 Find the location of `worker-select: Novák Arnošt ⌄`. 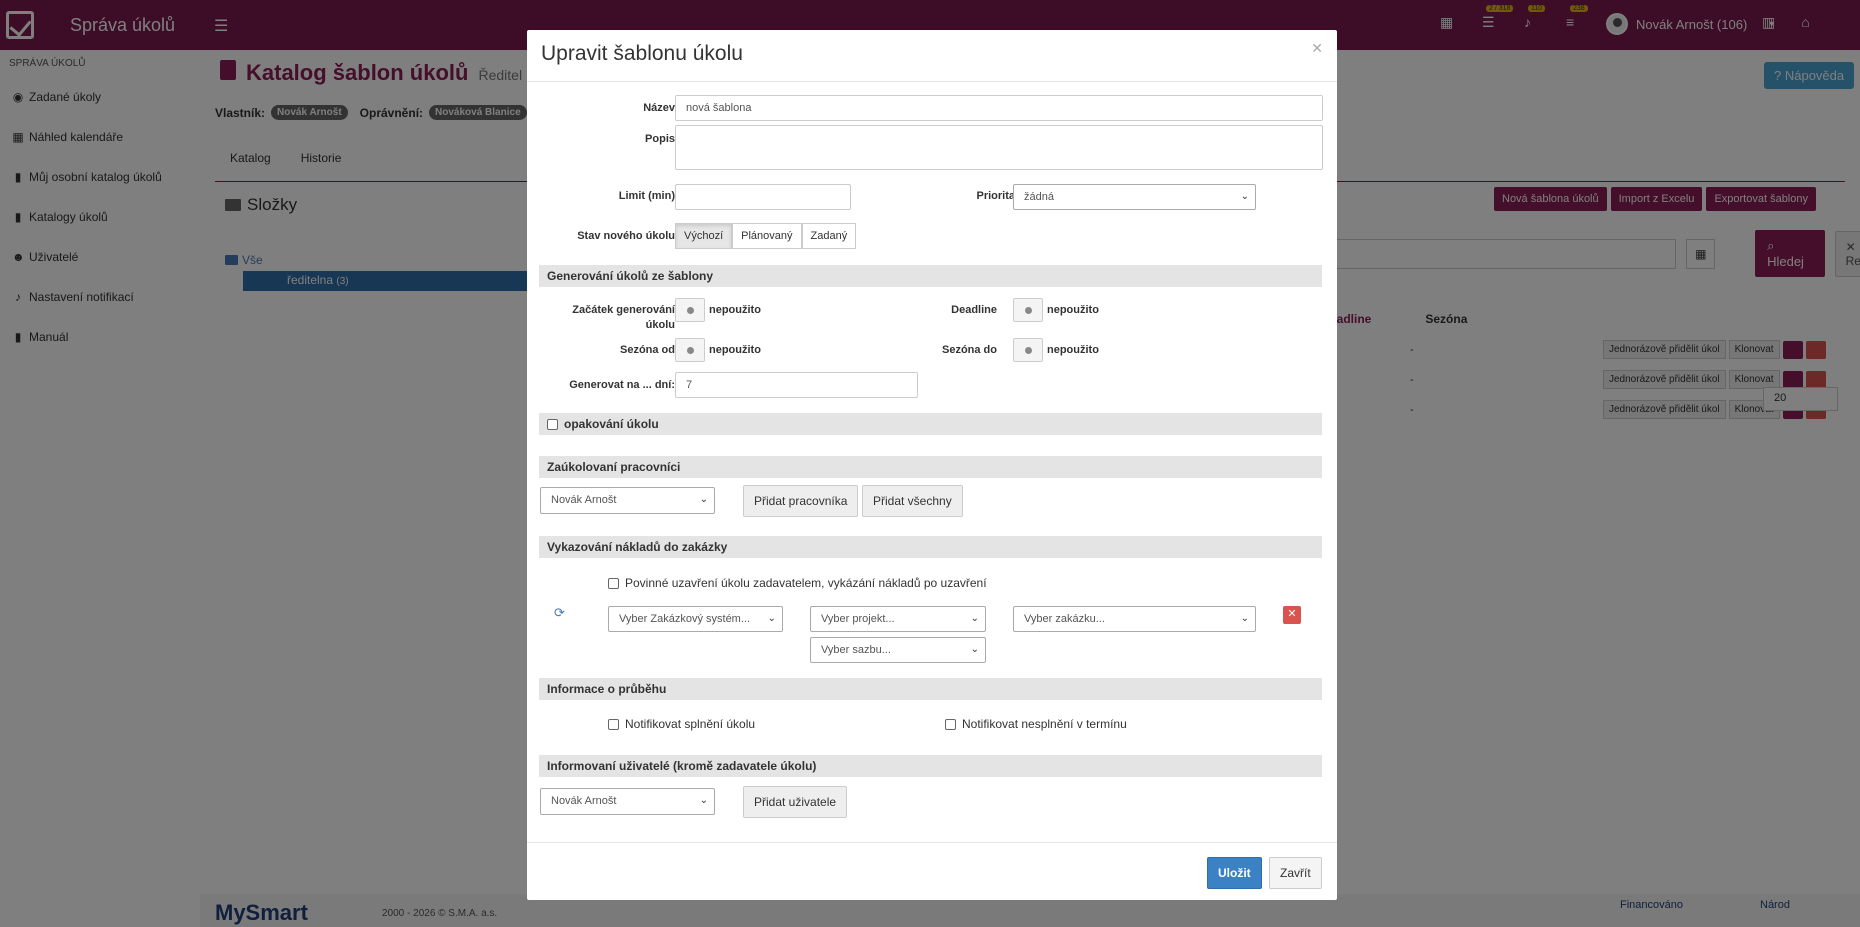

worker-select: Novák Arnošt ⌄ is located at coordinates (627, 500).